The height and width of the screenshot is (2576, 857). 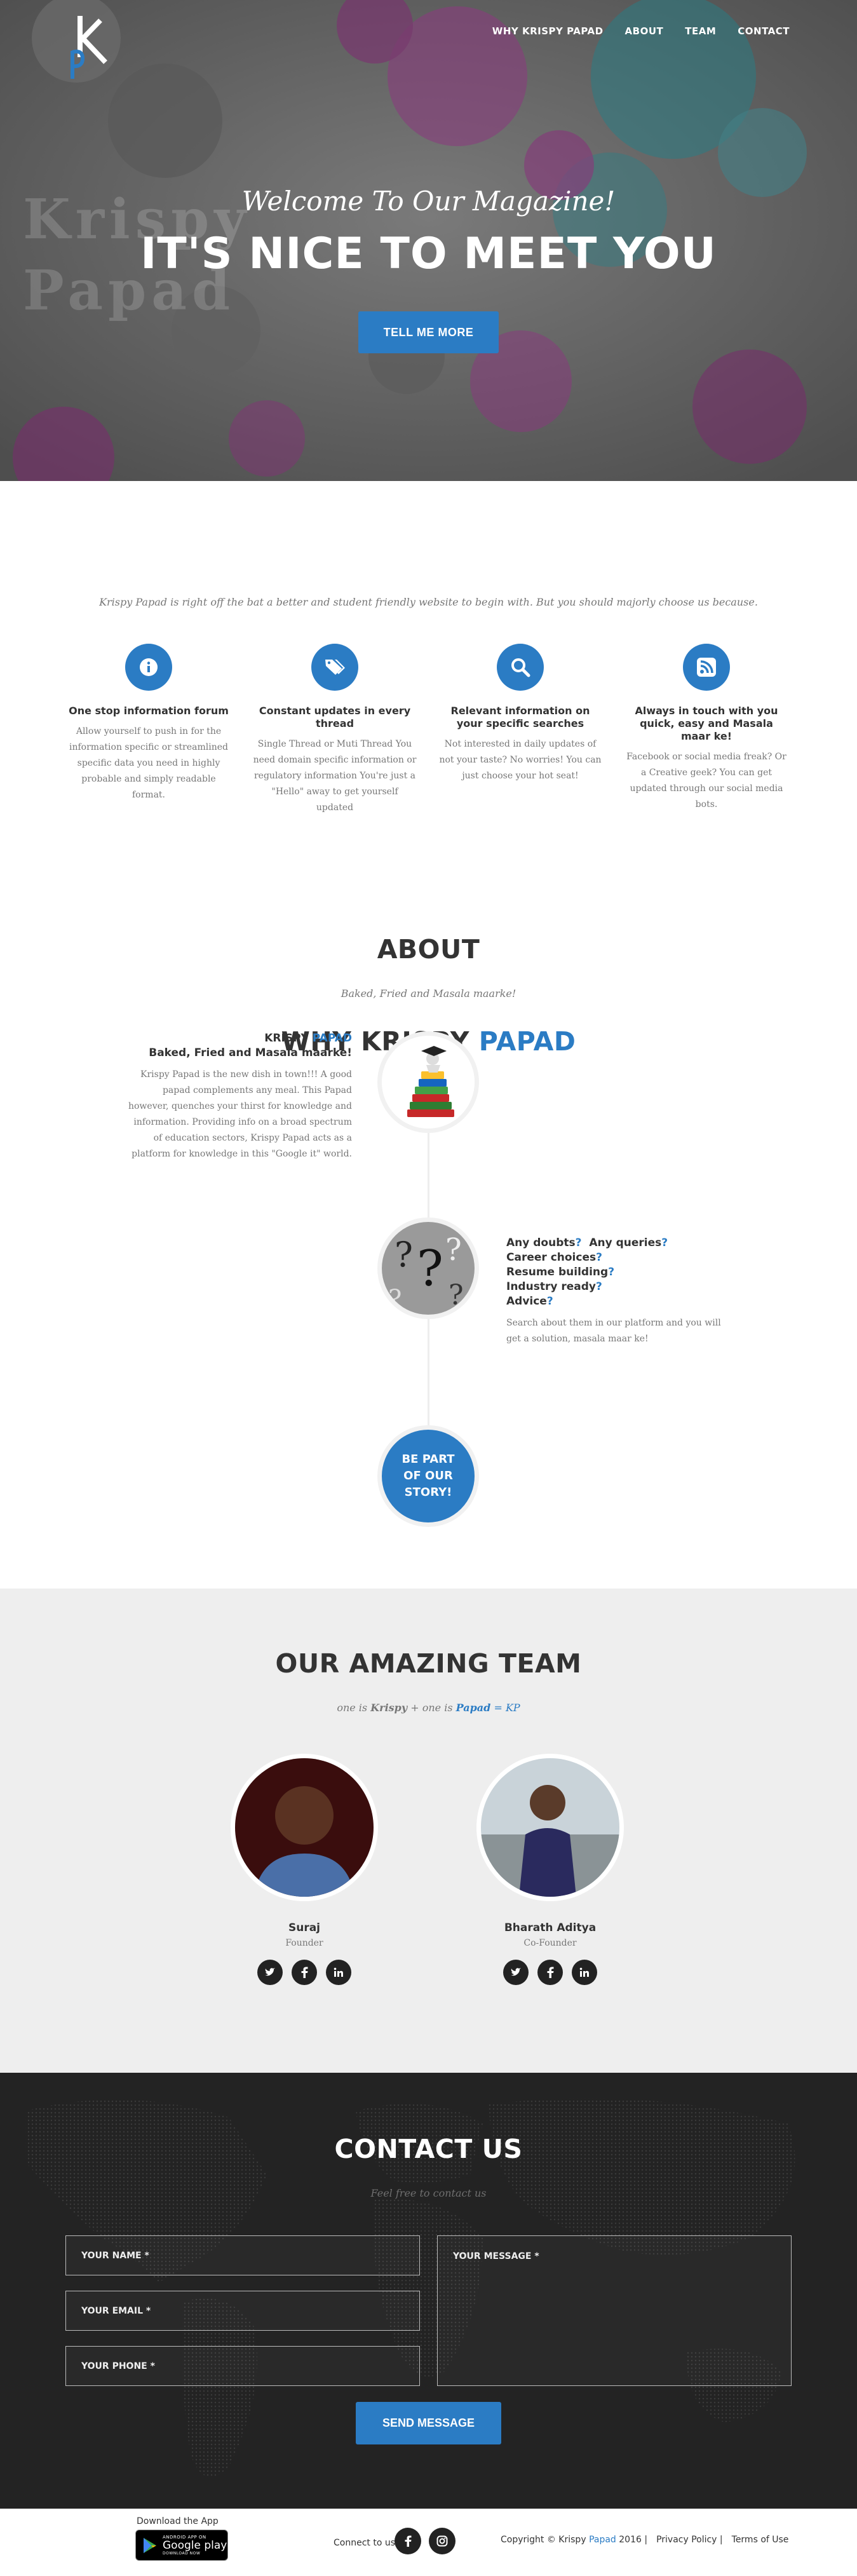 I want to click on question-marks-image: ? ? ? ? ?, so click(x=428, y=1268).